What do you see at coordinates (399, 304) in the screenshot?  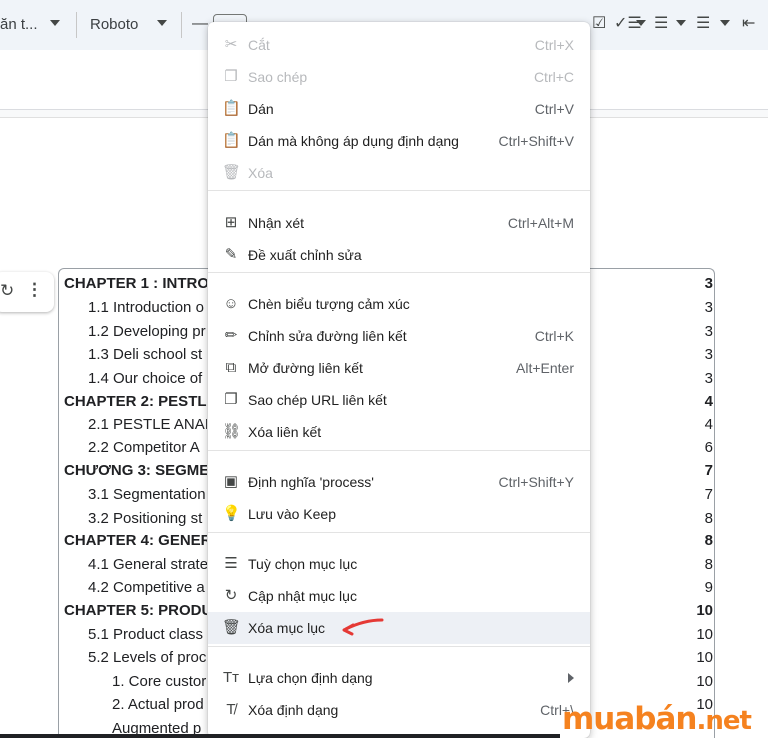 I see `menu-item: ☺ Chèn biểu tượng cảm xúc` at bounding box center [399, 304].